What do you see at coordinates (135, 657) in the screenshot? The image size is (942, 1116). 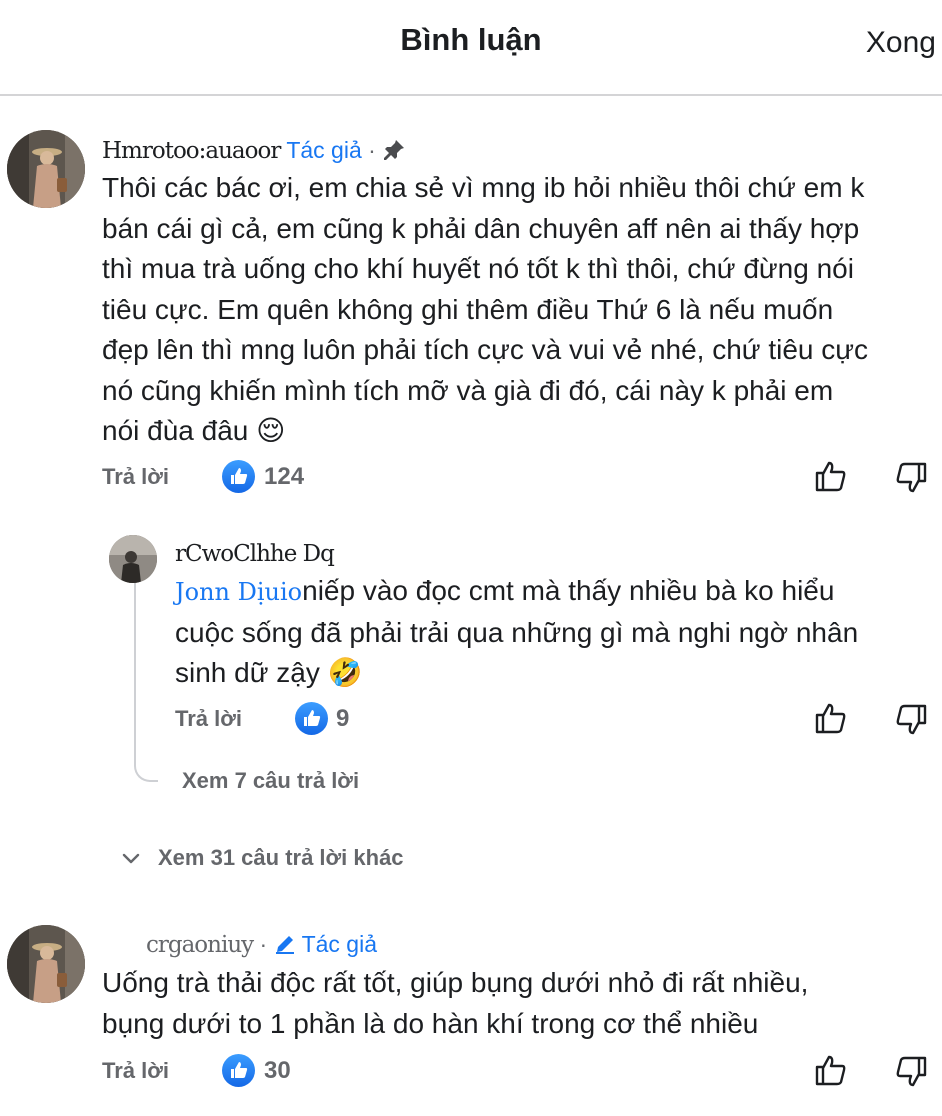 I see `thread-line` at bounding box center [135, 657].